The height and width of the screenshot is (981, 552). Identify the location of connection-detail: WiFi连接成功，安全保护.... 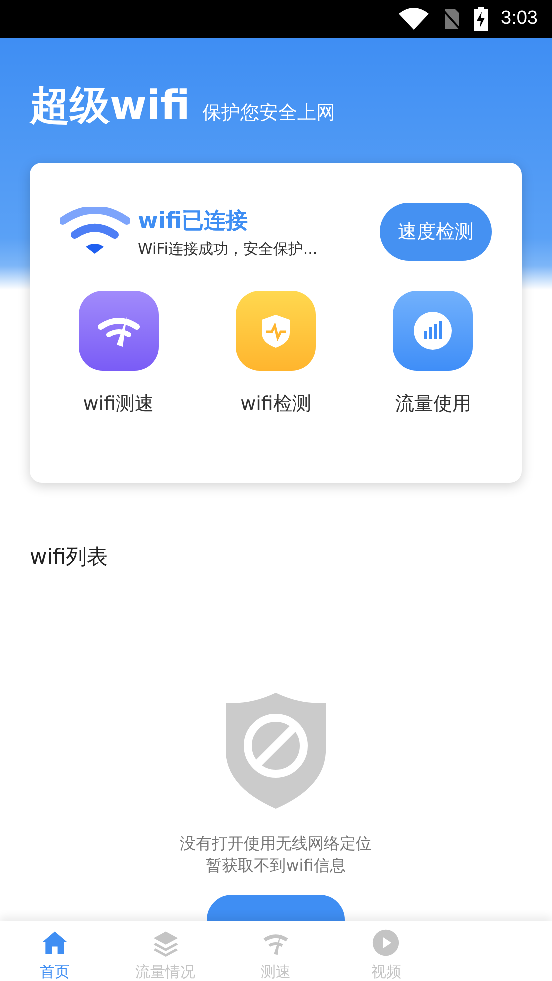
(228, 249).